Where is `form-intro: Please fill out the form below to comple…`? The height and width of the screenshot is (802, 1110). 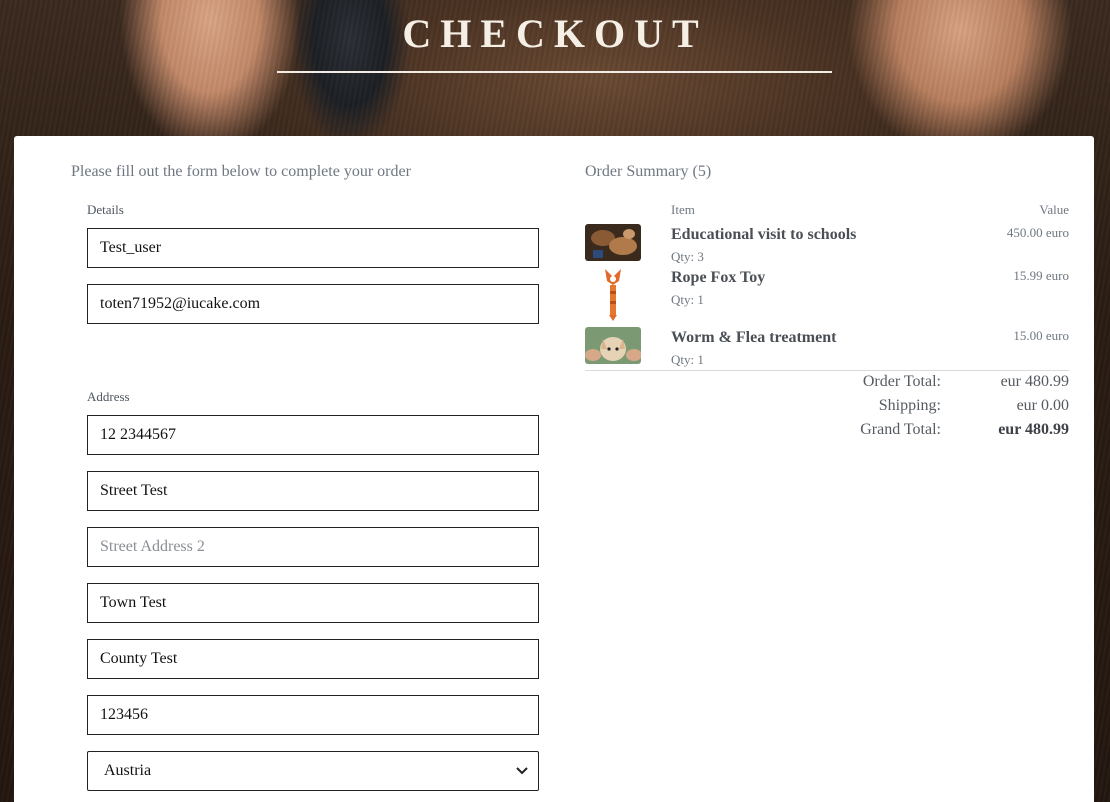 form-intro: Please fill out the form below to comple… is located at coordinates (241, 171).